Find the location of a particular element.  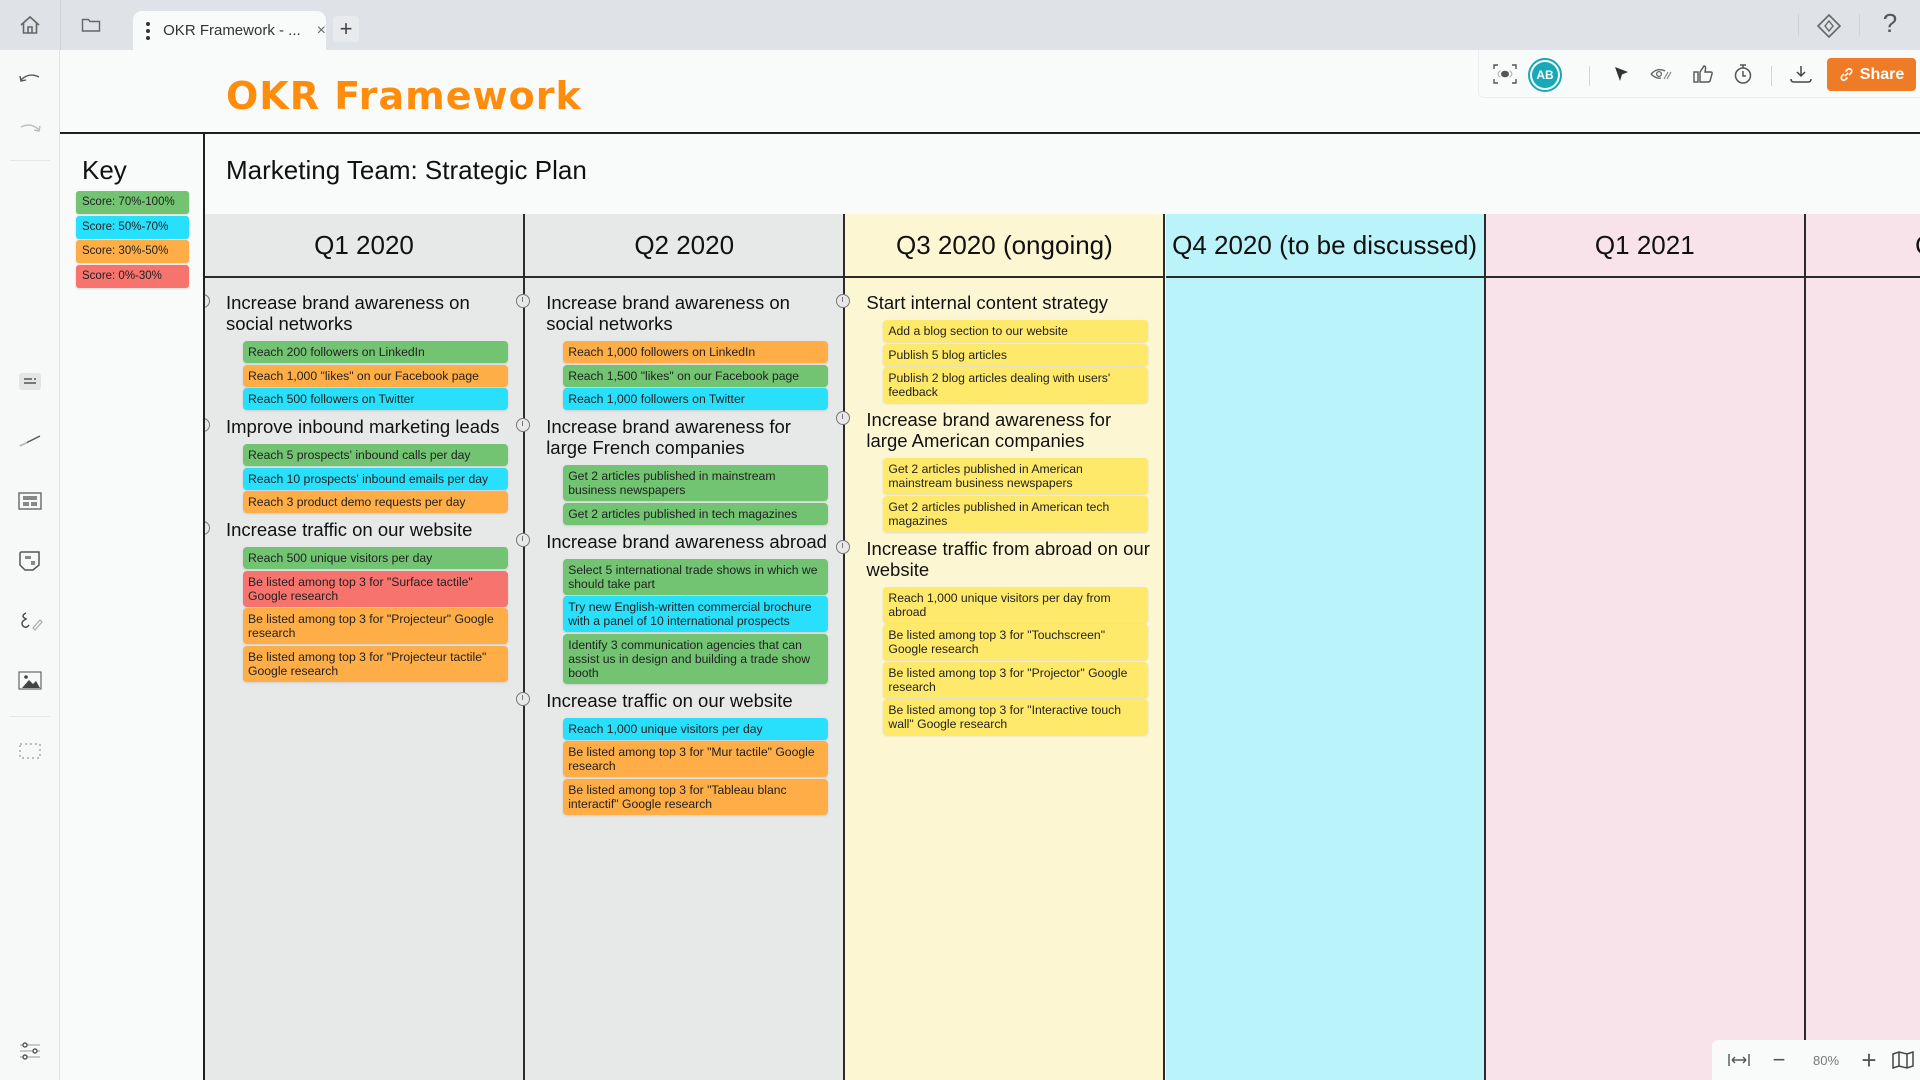

key-result-card: Reach 200 followers on LinkedIn is located at coordinates (375, 352).